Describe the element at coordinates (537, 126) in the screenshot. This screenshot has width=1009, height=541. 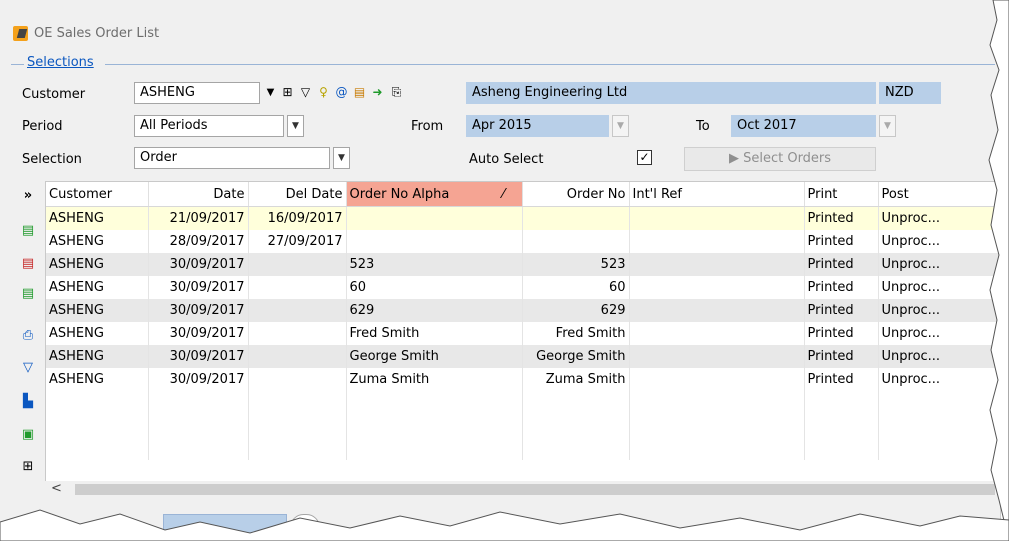
I see `from-period-field: Apr 2015` at that location.